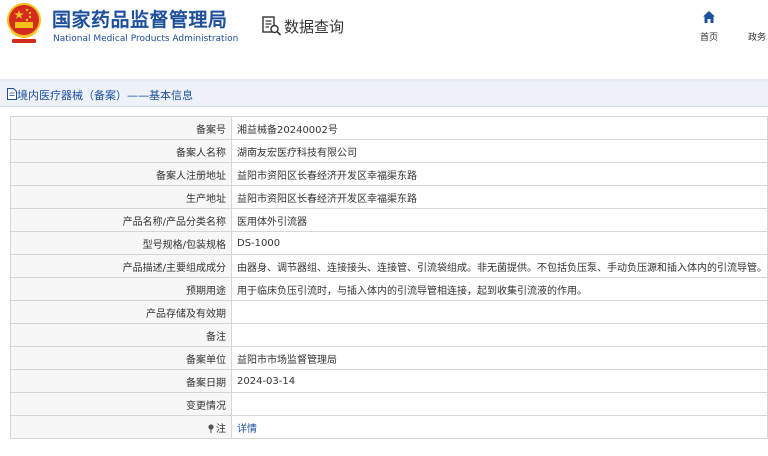 This screenshot has height=456, width=768. I want to click on field-label: 产品描述/主要组成成分, so click(121, 266).